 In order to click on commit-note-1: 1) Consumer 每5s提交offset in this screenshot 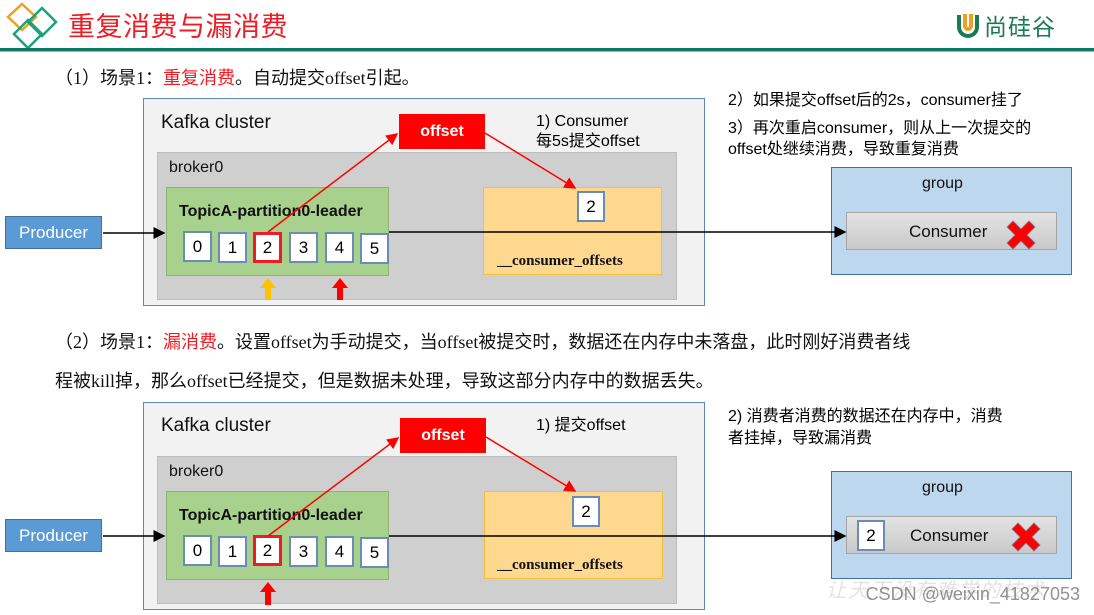, I will do `click(588, 132)`.